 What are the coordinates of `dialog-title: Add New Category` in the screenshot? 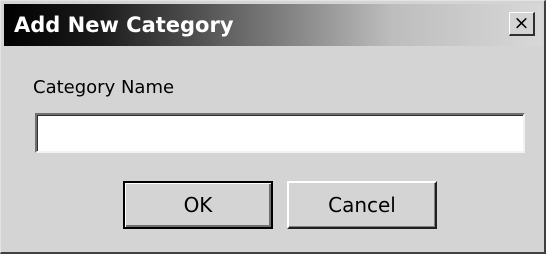 It's located at (124, 25).